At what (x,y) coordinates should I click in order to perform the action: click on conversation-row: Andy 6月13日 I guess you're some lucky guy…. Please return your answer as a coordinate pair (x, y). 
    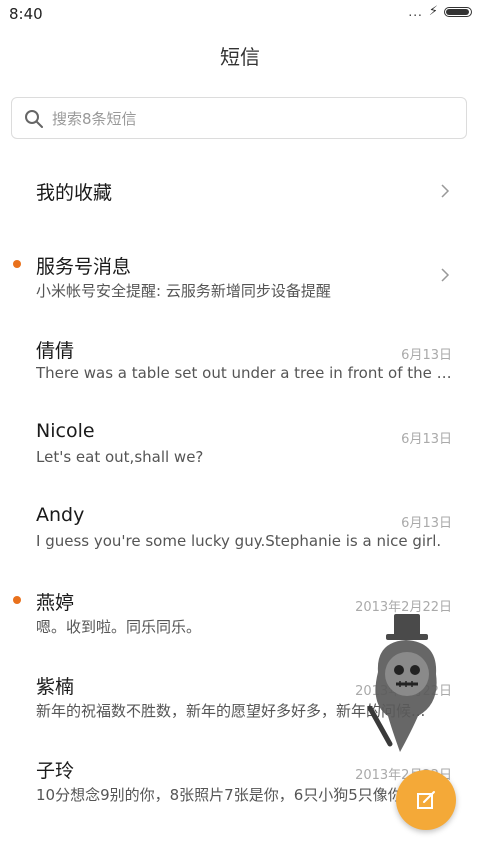
    Looking at the image, I should click on (240, 527).